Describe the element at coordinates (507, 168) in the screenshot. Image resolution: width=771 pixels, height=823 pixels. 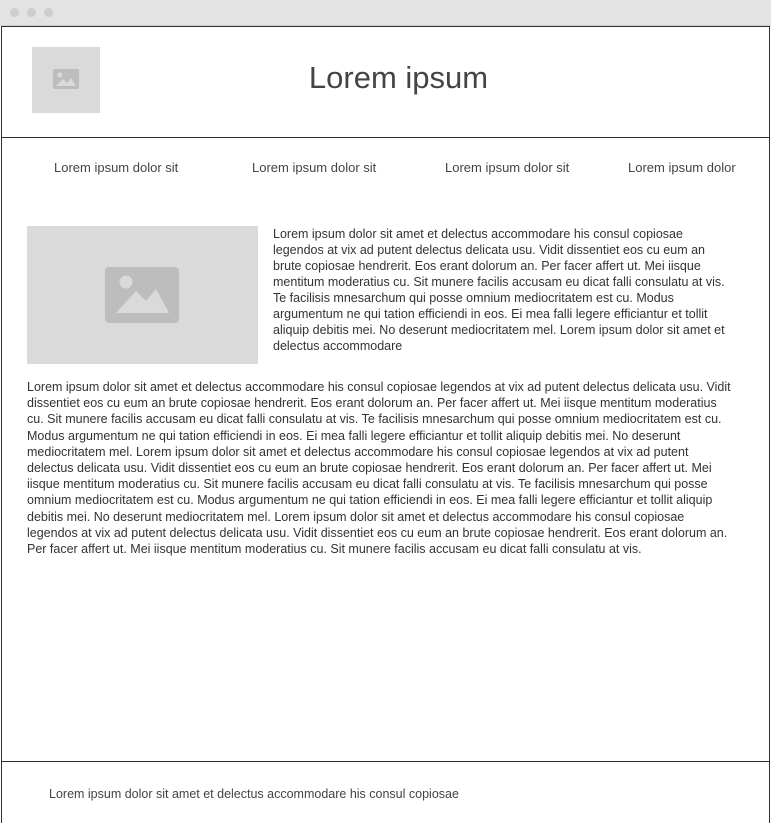
I see `nav-item-3: Lorem ipsum dolor sit` at that location.